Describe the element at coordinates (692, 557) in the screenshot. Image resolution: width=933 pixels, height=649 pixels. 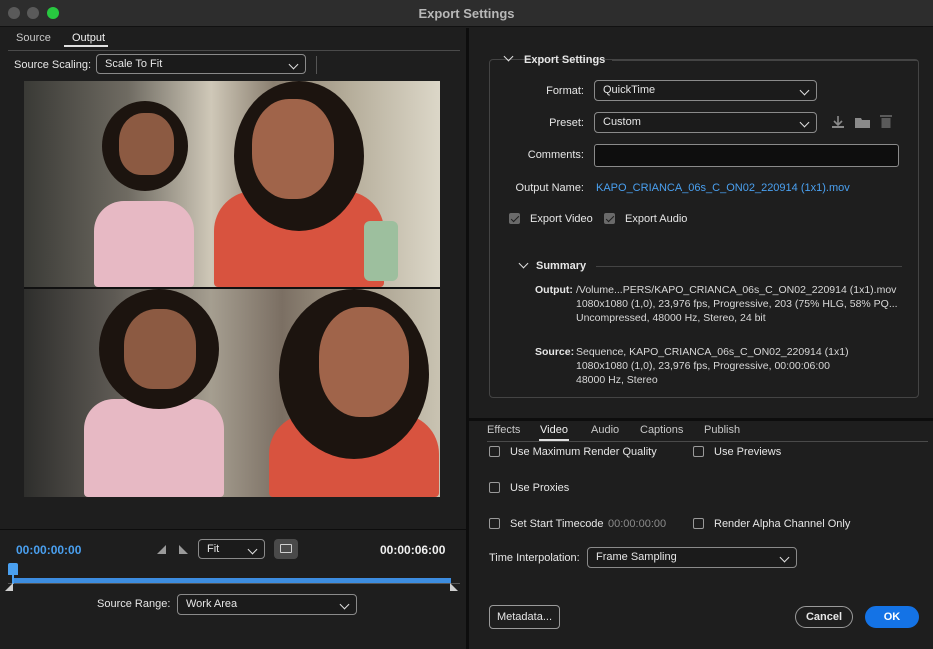
I see `time-interpolation-dropdown: Frame Sampling` at that location.